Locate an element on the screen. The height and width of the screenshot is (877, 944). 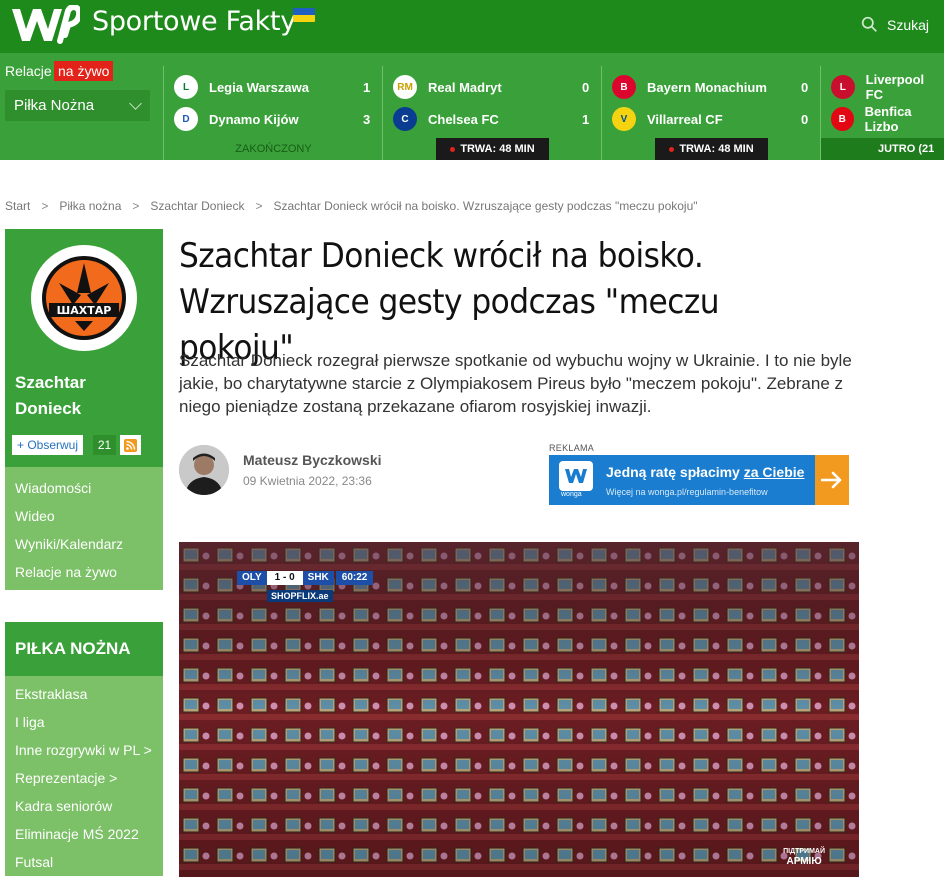
scorebug-home: OLY is located at coordinates (252, 578).